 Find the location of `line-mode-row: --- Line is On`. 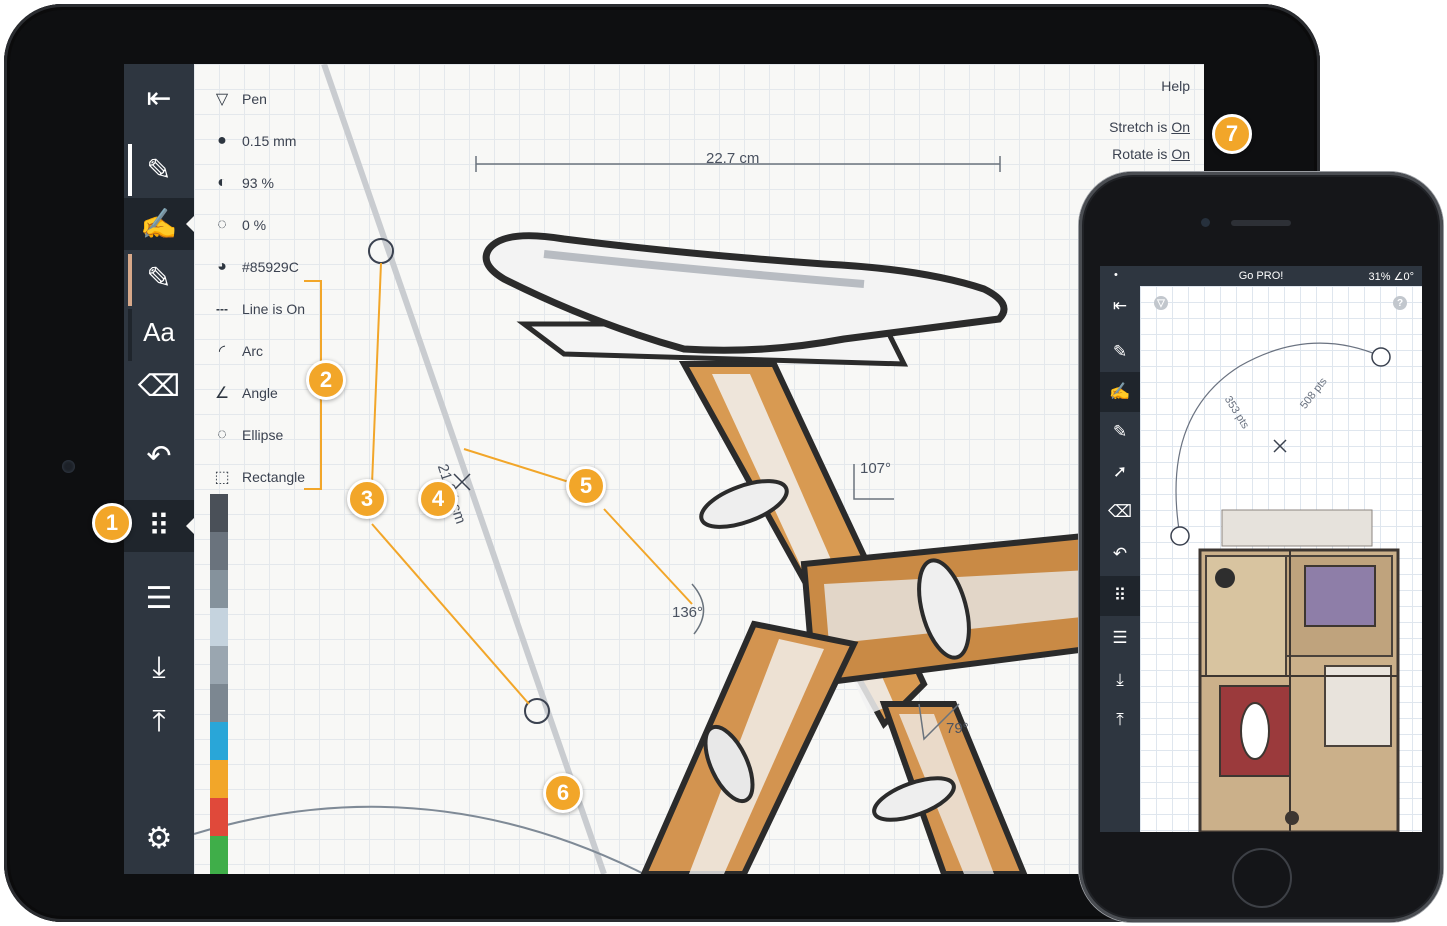

line-mode-row: --- Line is On is located at coordinates (283, 309).